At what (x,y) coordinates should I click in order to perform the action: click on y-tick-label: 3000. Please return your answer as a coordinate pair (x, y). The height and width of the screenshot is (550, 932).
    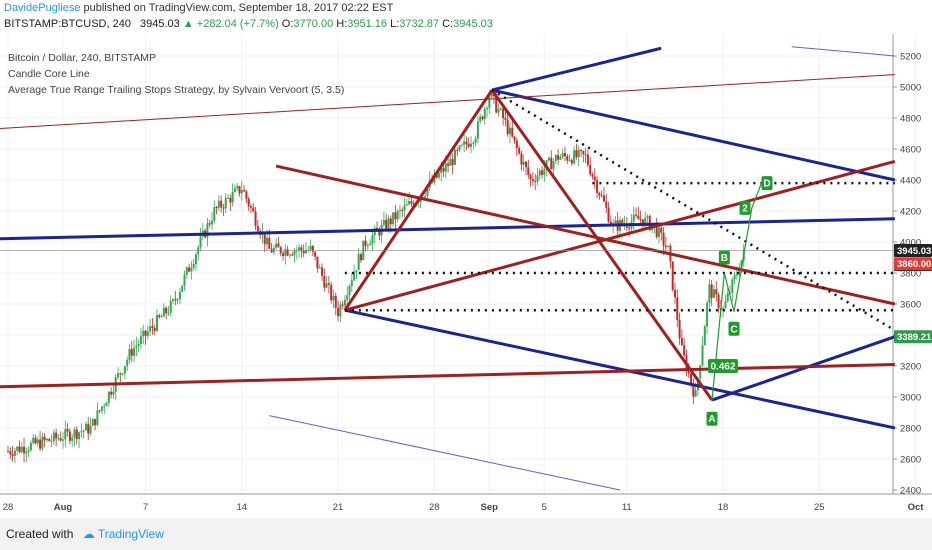
    Looking at the image, I should click on (910, 398).